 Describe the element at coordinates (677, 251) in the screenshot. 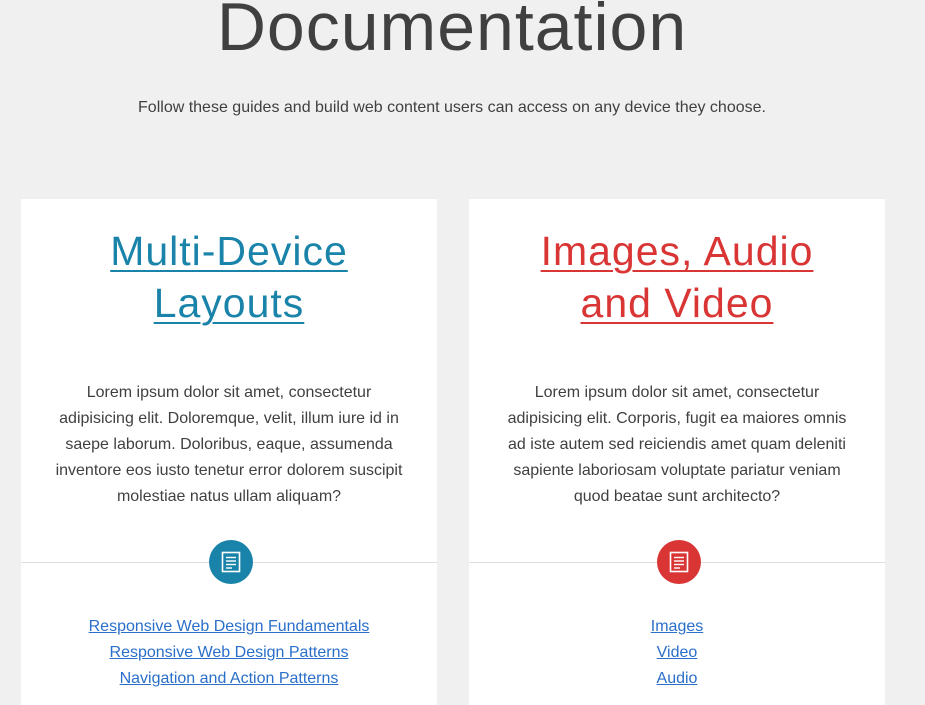

I see `card-title-line1: Images, Audio` at that location.